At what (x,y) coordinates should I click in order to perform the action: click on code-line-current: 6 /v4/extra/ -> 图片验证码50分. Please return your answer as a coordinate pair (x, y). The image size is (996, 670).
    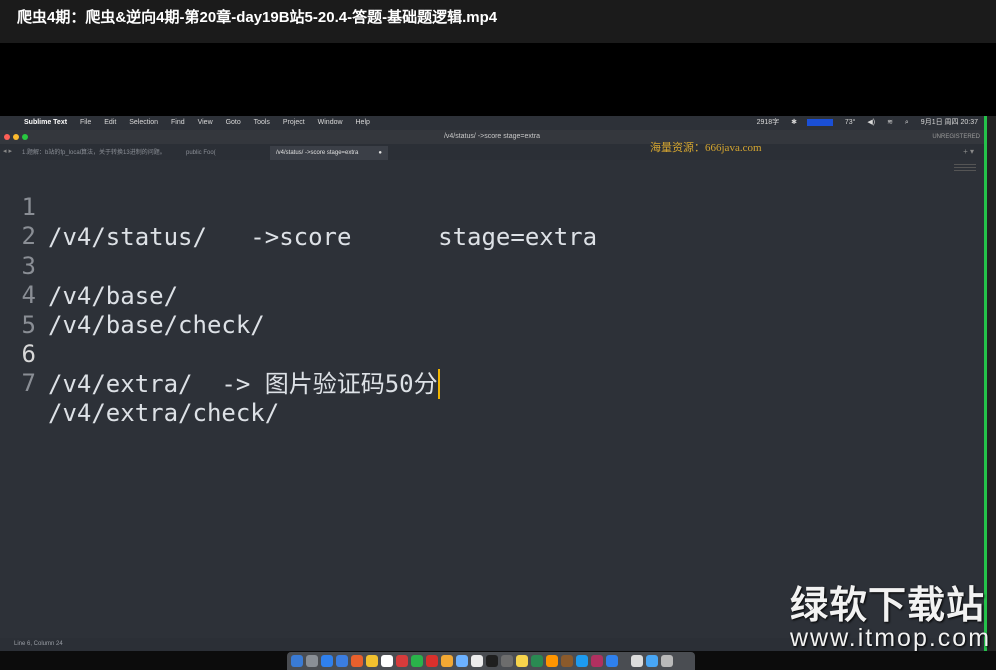
    Looking at the image, I should click on (220, 354).